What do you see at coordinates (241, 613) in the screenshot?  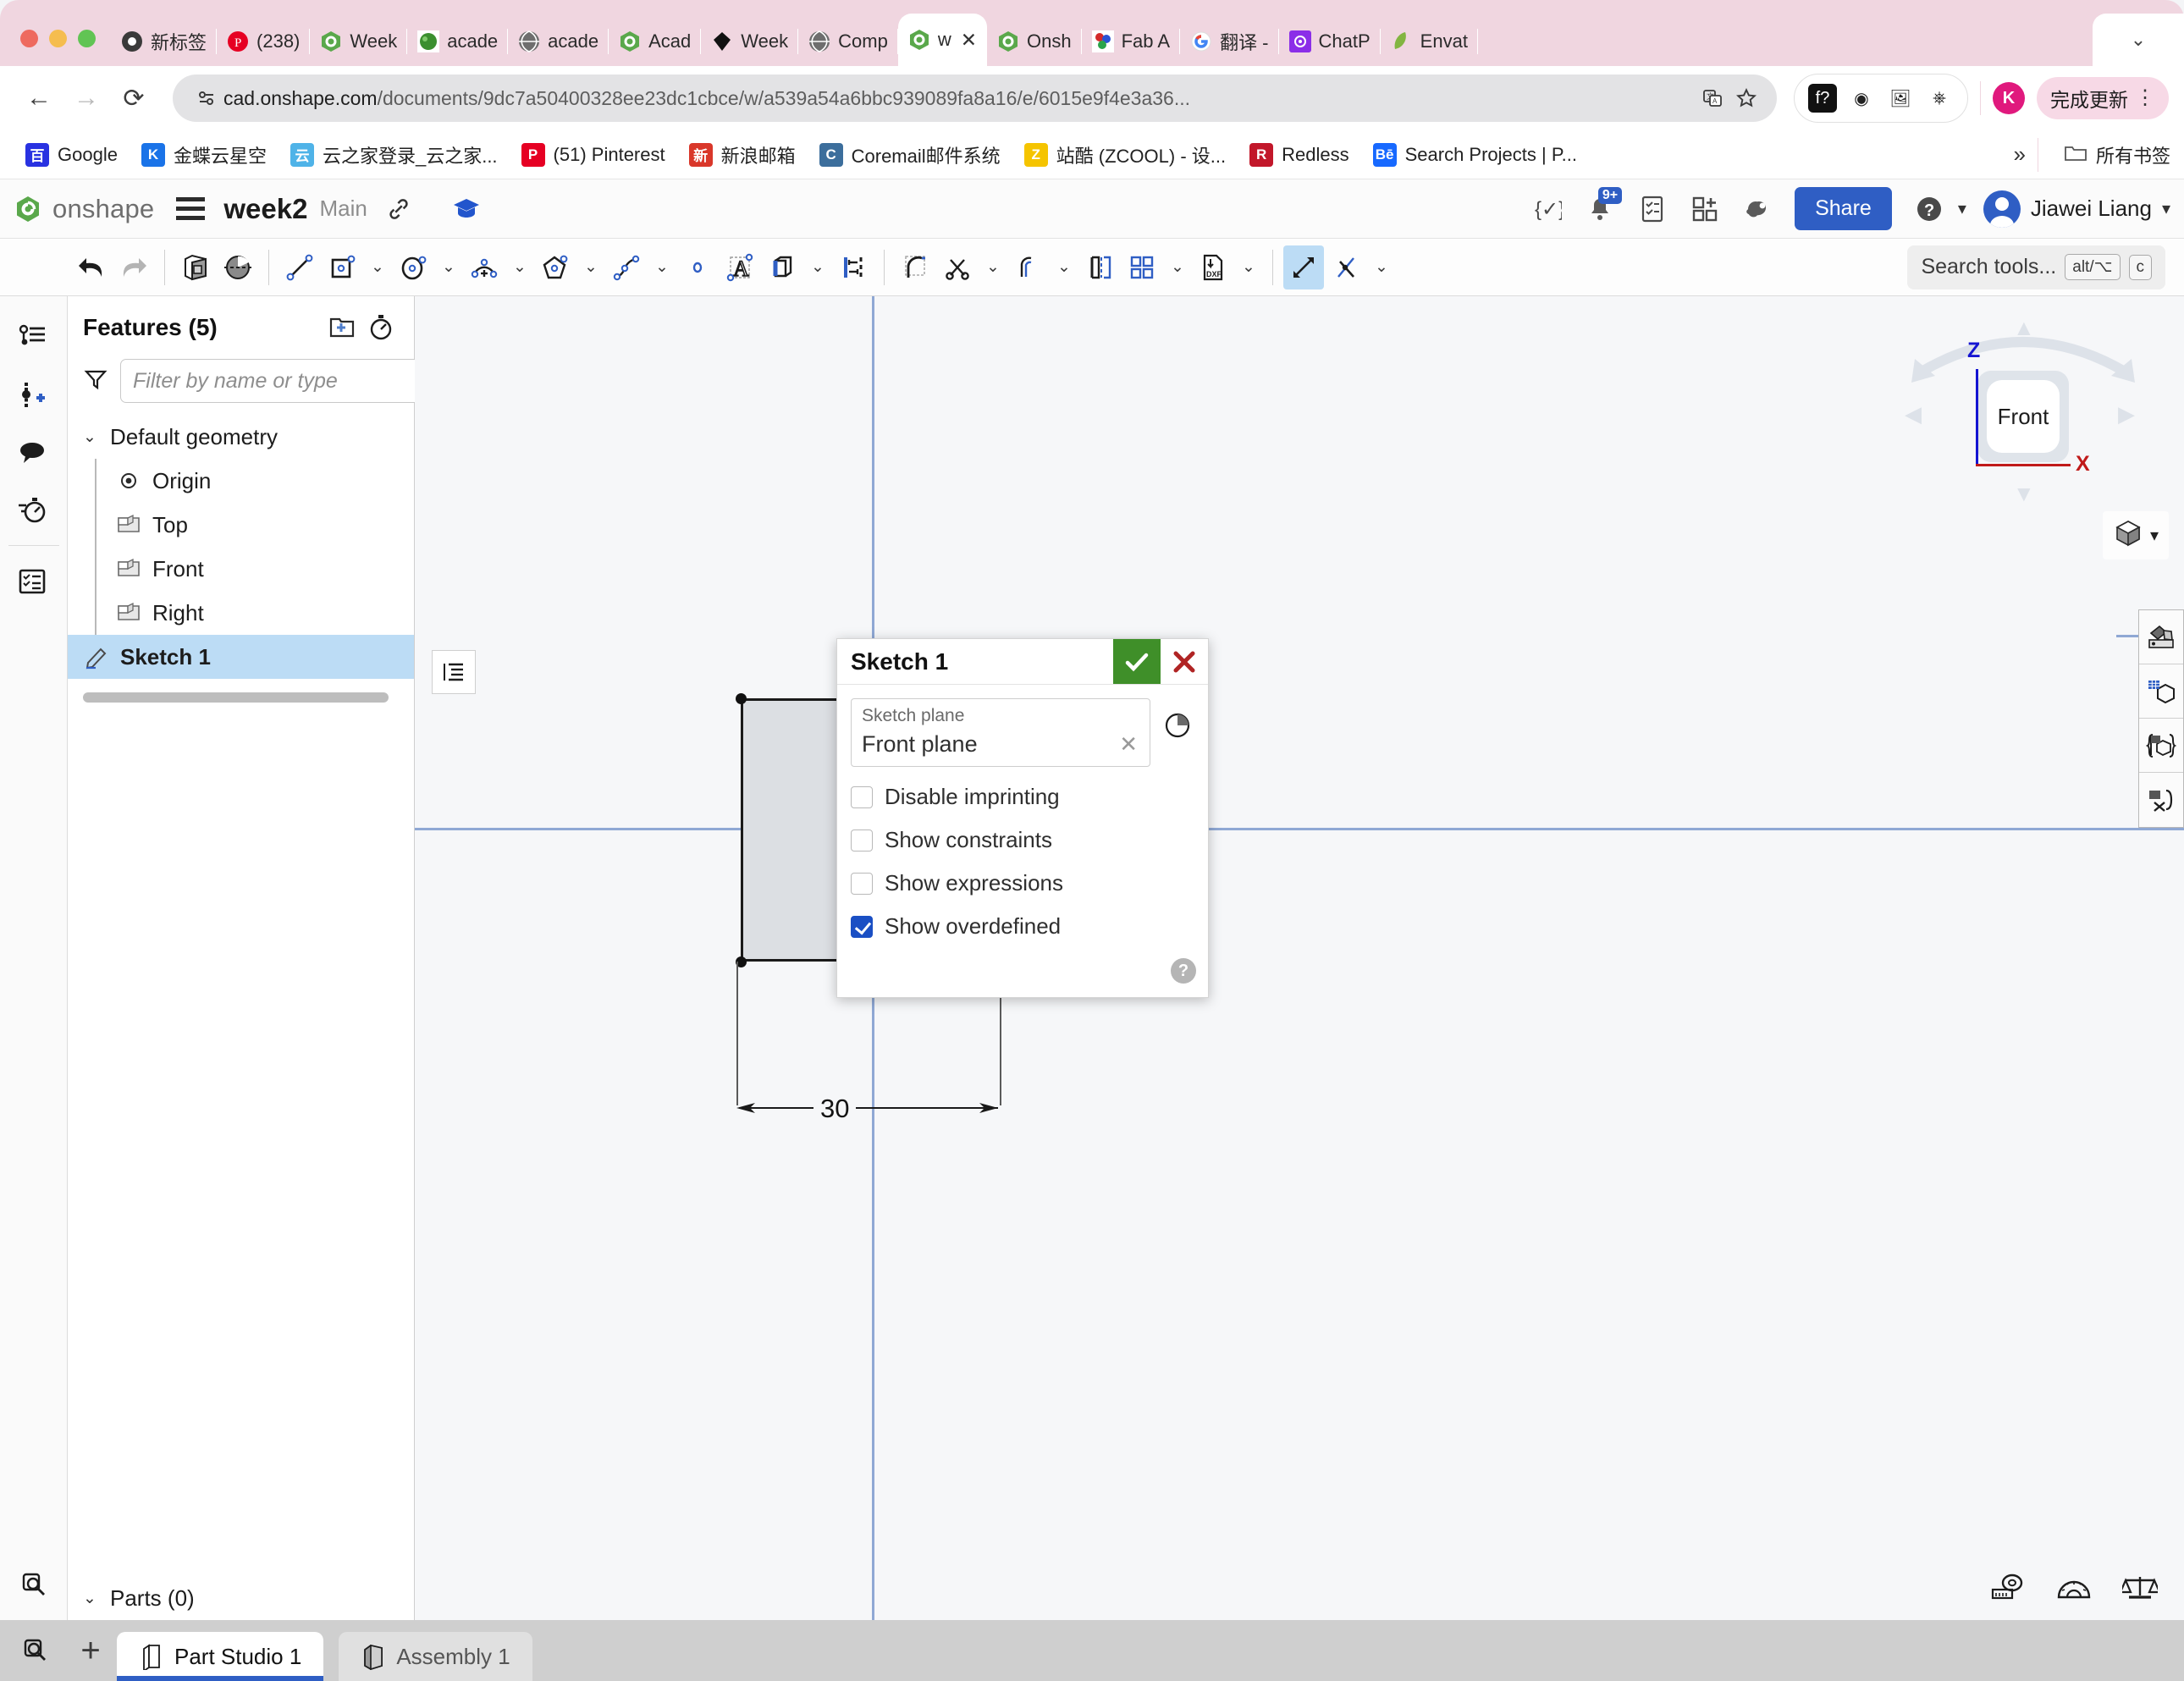 I see `feature-row-right: Right` at bounding box center [241, 613].